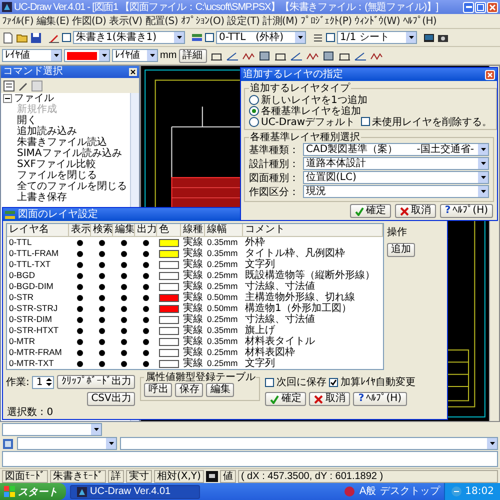 The height and width of the screenshot is (500, 500). Describe the element at coordinates (53, 21) in the screenshot. I see `menu-item: 編集(E)` at that location.